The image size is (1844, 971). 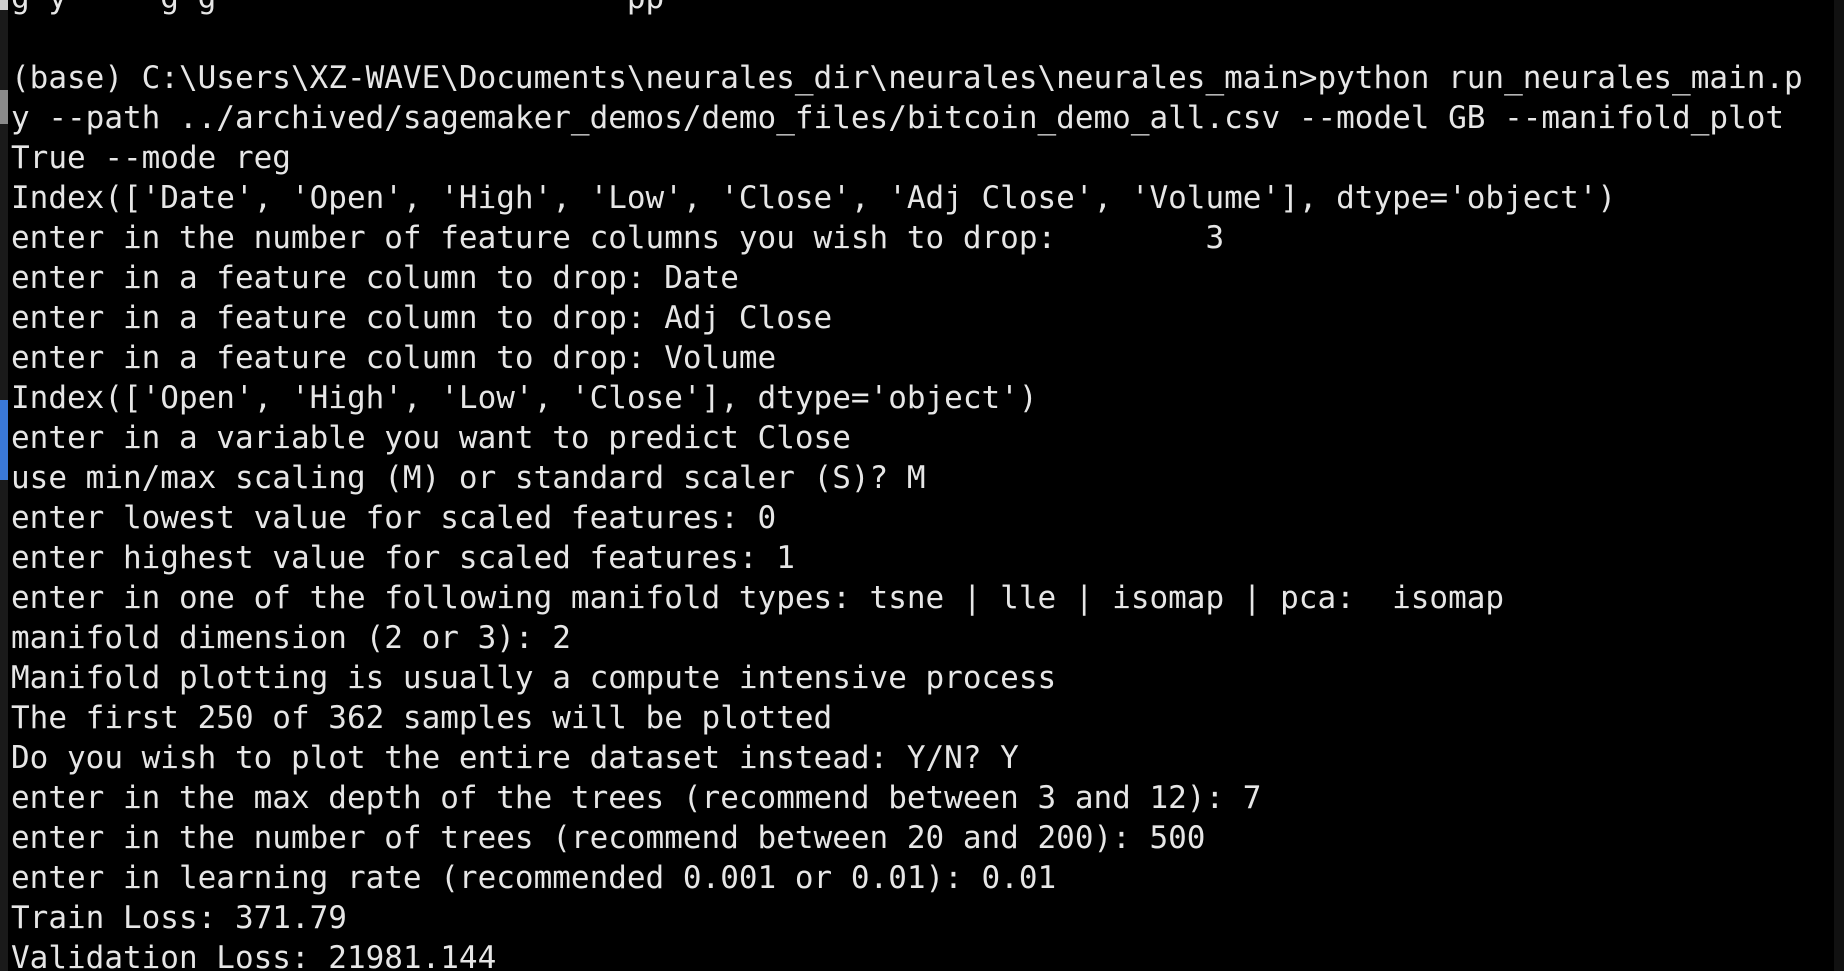 I want to click on selection-mark, so click(x=4, y=440).